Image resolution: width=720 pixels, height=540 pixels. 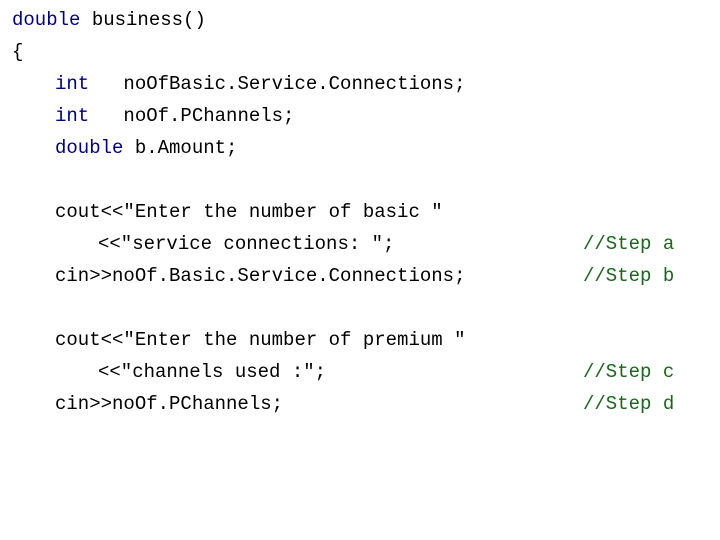 What do you see at coordinates (360, 372) in the screenshot?
I see `code-line: <<"channels used :"; //Step c` at bounding box center [360, 372].